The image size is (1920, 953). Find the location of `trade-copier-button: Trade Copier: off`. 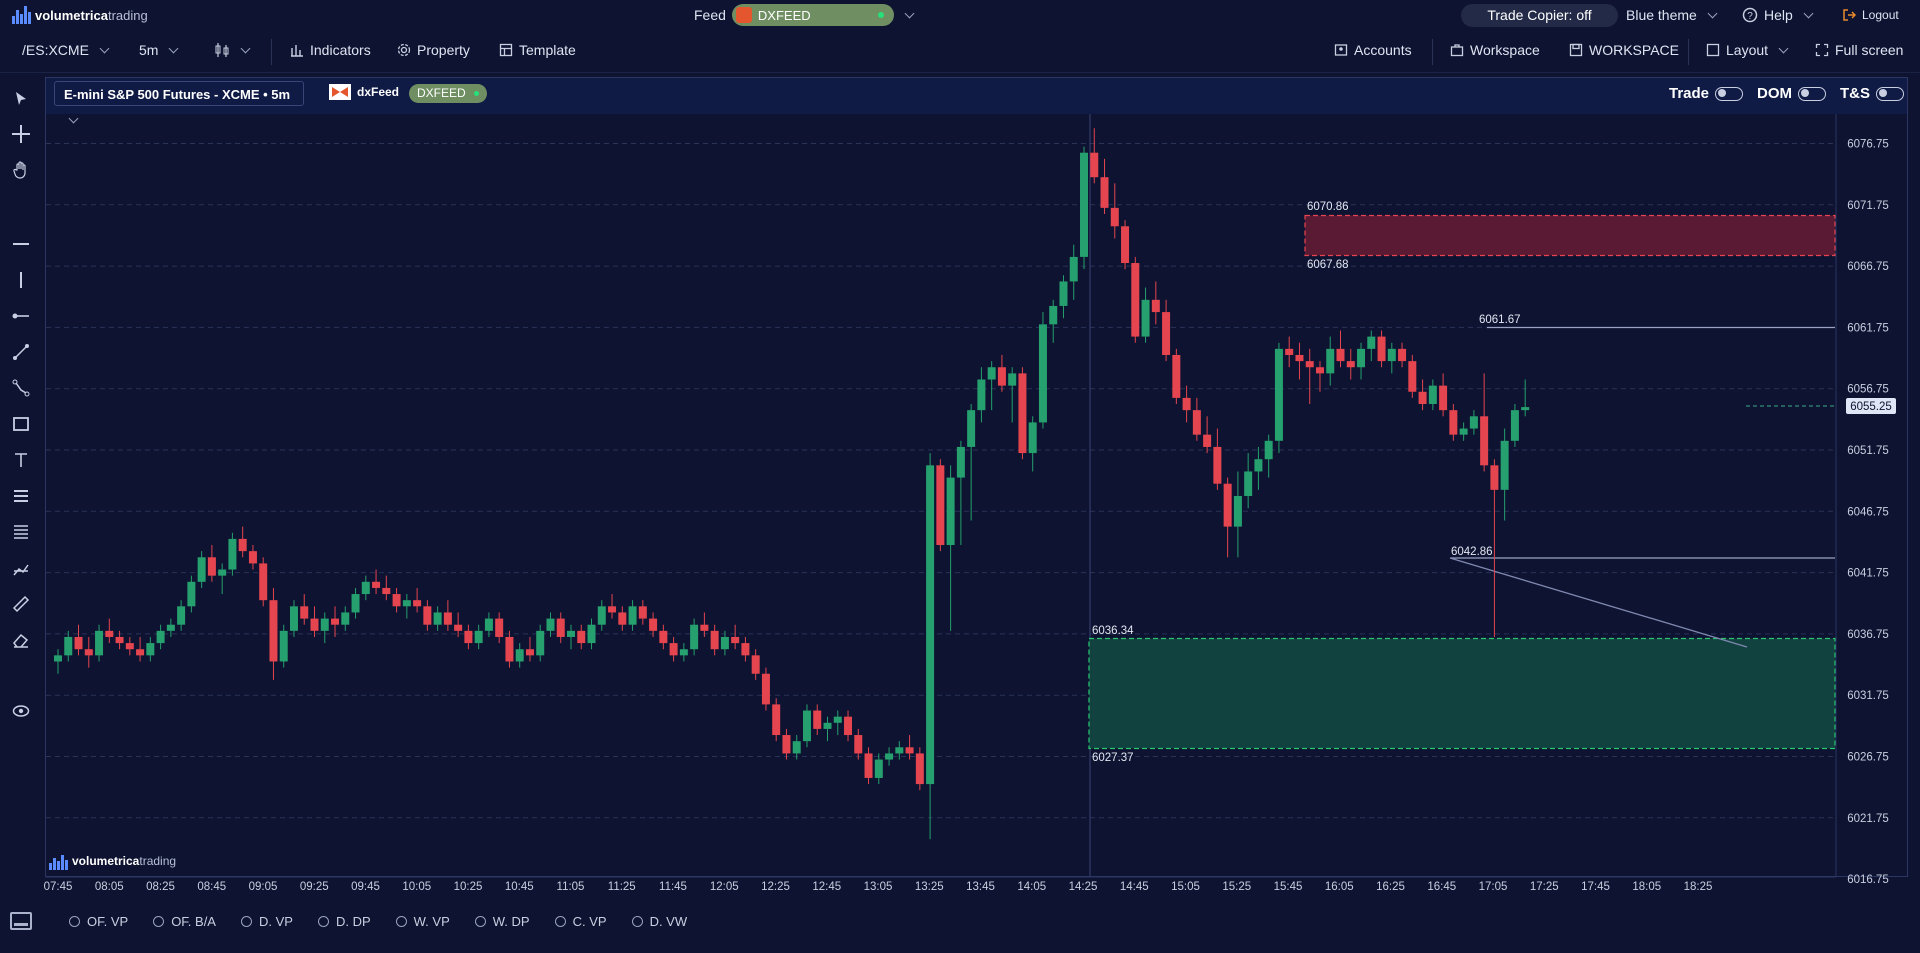

trade-copier-button: Trade Copier: off is located at coordinates (1539, 15).